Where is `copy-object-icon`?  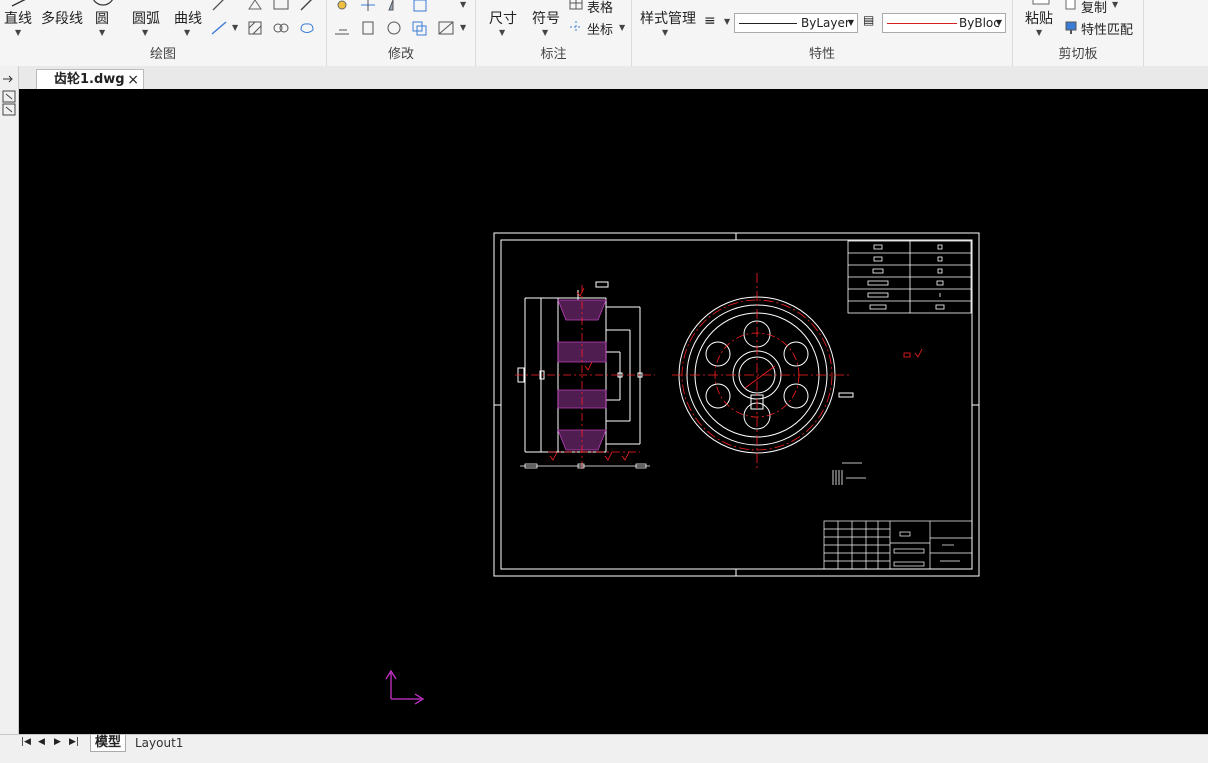 copy-object-icon is located at coordinates (420, 28).